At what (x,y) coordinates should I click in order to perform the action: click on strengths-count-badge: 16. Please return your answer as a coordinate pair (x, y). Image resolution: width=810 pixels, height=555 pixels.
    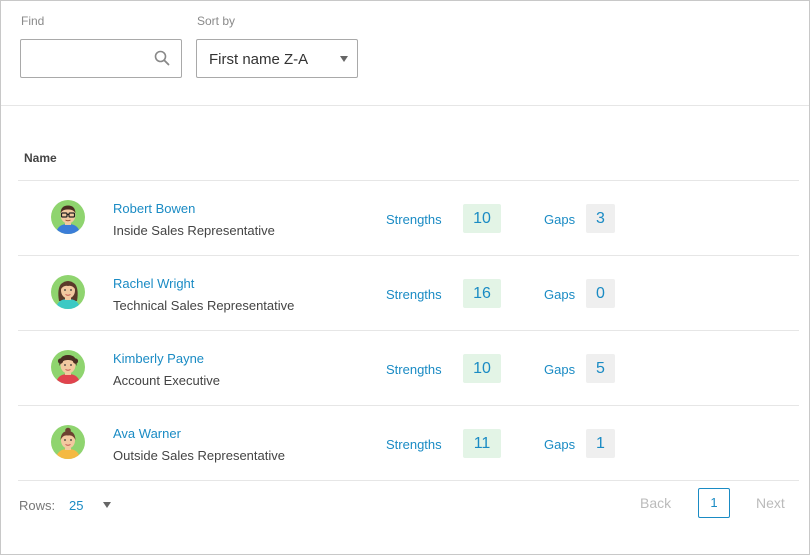
    Looking at the image, I should click on (482, 293).